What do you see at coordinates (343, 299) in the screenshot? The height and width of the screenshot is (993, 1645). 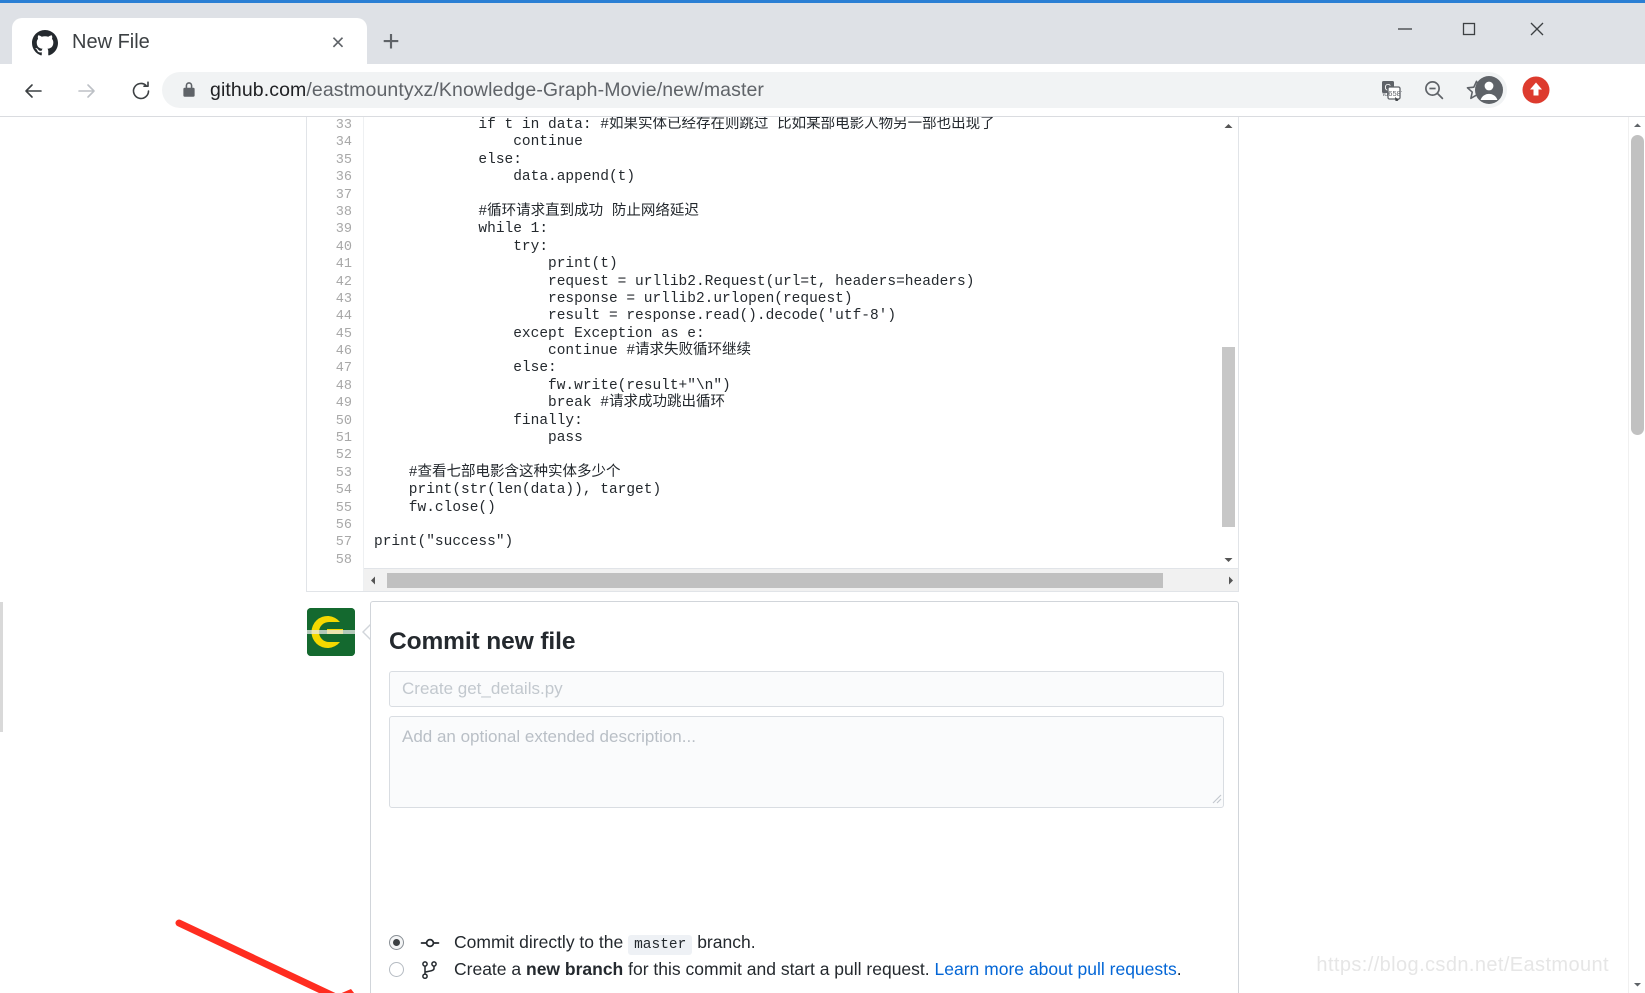 I see `line-number: 43` at bounding box center [343, 299].